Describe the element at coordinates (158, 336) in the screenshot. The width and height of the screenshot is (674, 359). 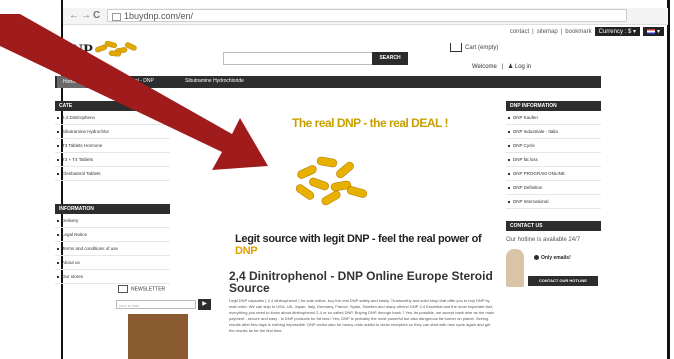
I see `bodybuilder-image` at that location.